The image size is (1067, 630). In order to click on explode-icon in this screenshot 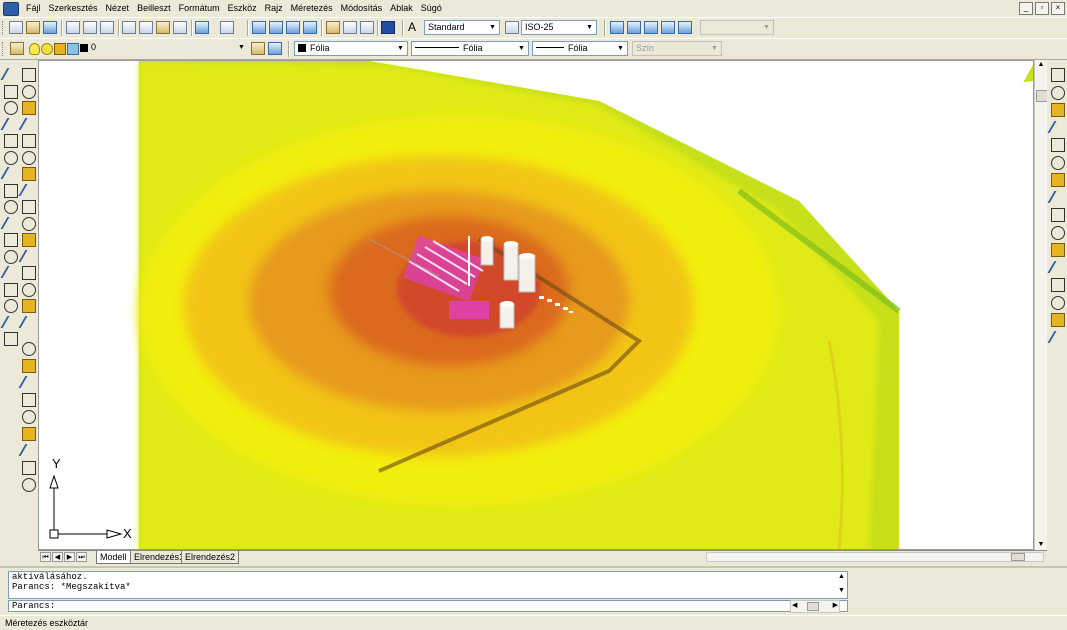, I will do `click(29, 321)`.